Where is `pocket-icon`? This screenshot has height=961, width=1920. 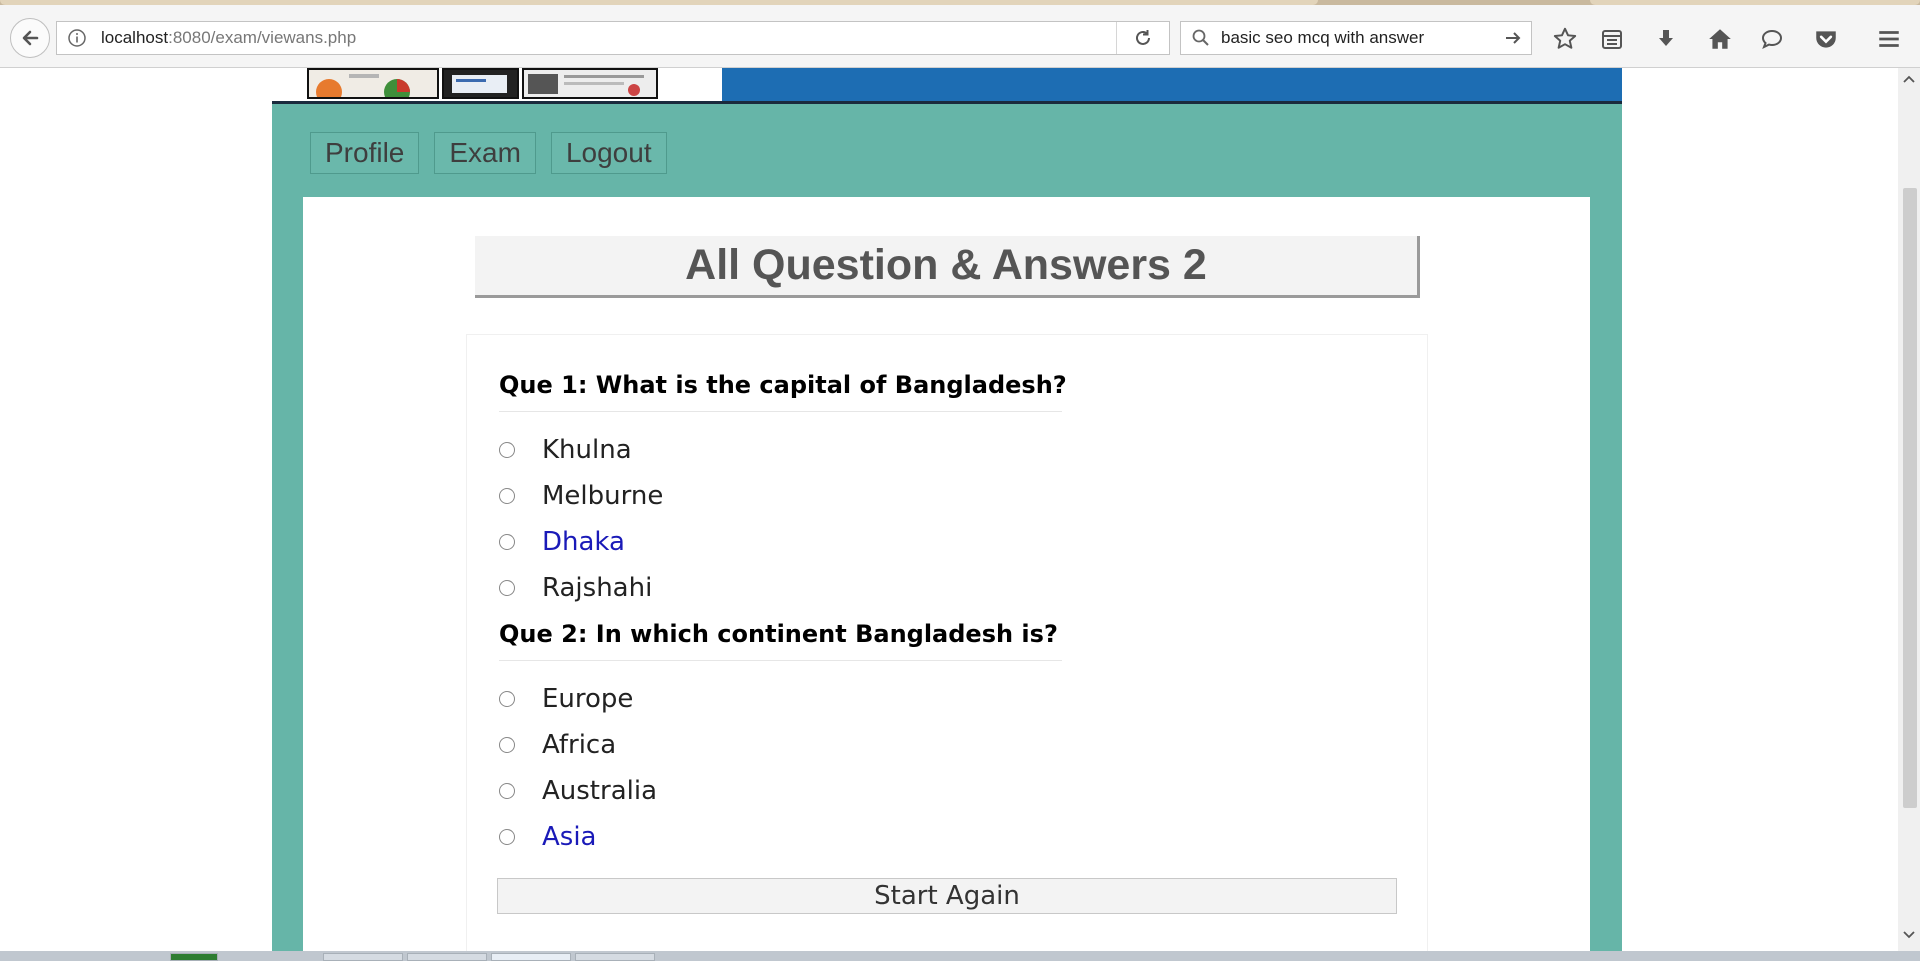 pocket-icon is located at coordinates (1826, 39).